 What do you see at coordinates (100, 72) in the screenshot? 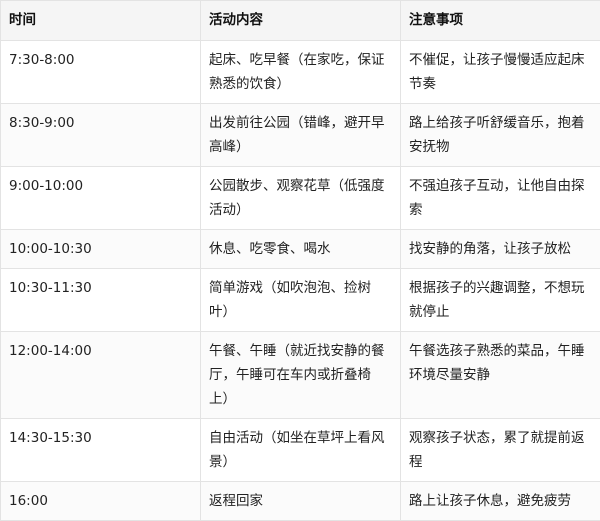
I see `cell-time: 7:30-8:00` at bounding box center [100, 72].